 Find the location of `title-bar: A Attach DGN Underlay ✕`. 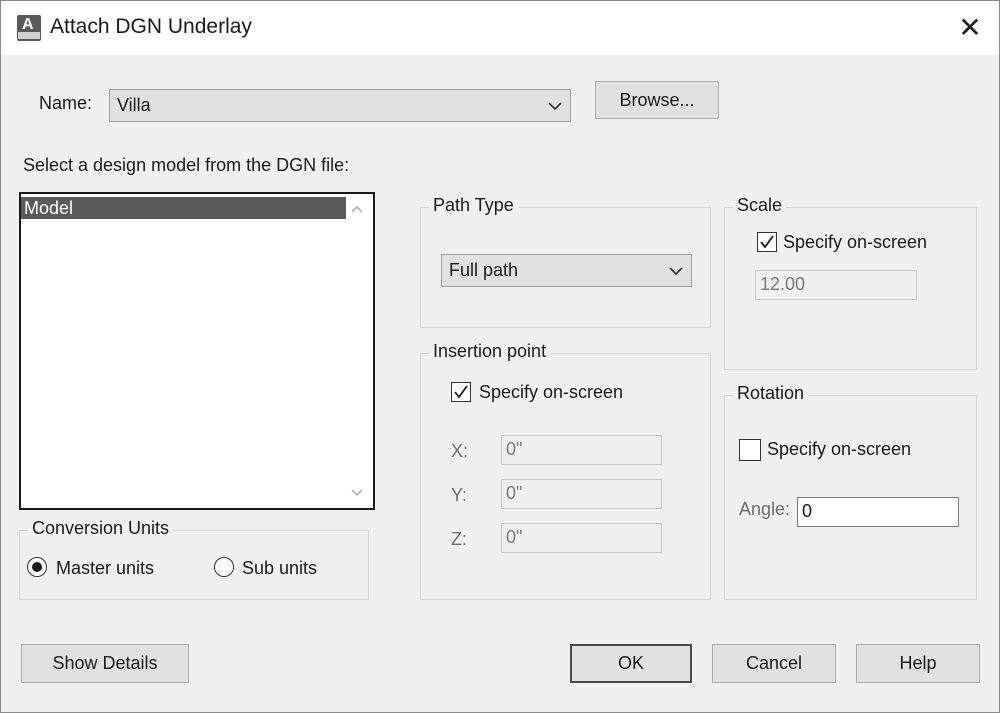

title-bar: A Attach DGN Underlay ✕ is located at coordinates (500, 28).